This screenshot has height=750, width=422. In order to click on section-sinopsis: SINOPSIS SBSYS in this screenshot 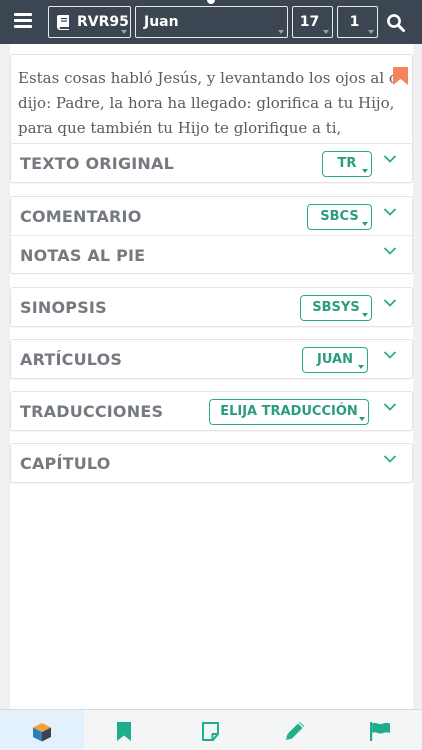, I will do `click(211, 307)`.